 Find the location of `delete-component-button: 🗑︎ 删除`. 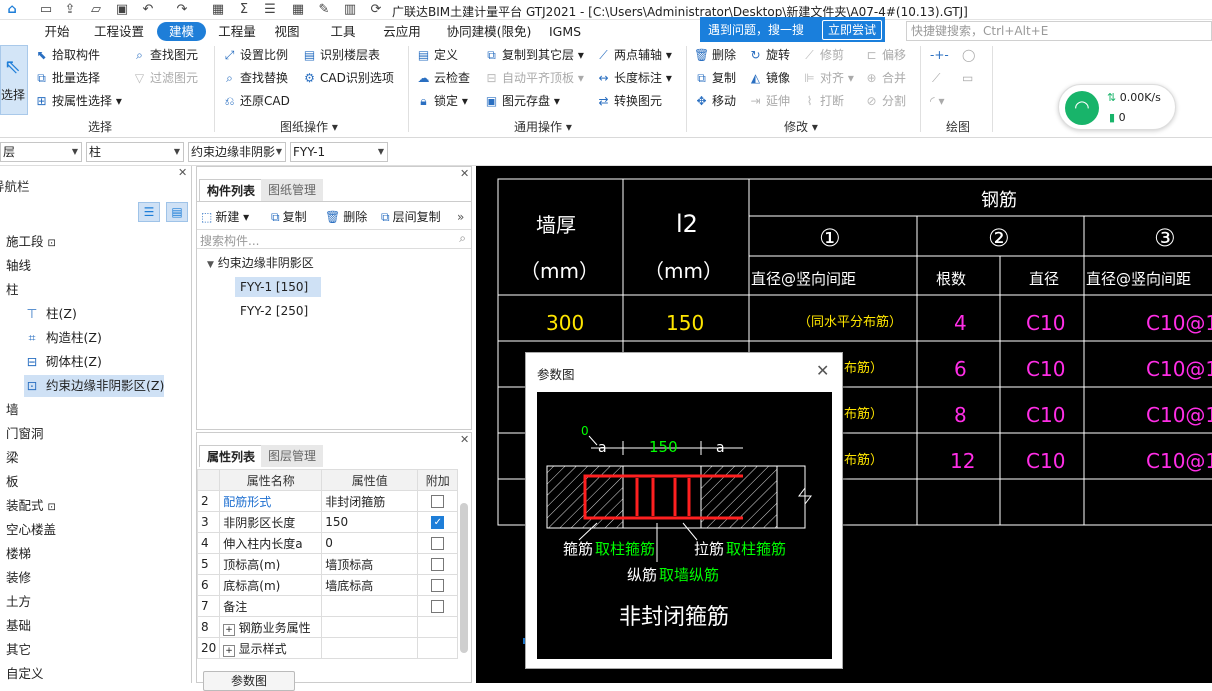

delete-component-button: 🗑︎ 删除 is located at coordinates (346, 217).